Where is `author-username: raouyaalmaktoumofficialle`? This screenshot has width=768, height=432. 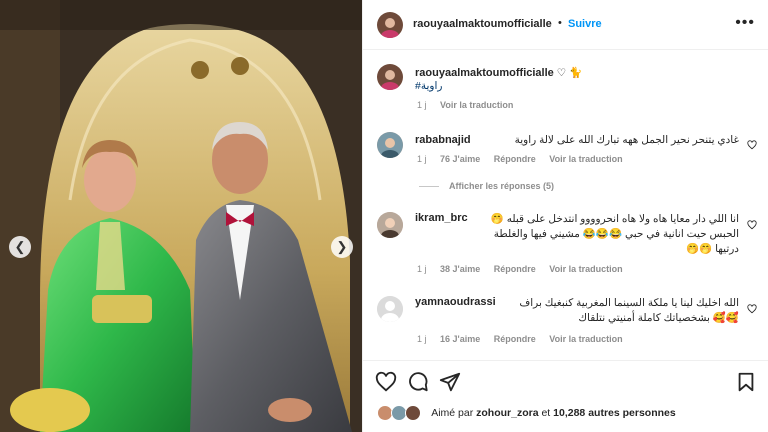 author-username: raouyaalmaktoumofficialle is located at coordinates (482, 24).